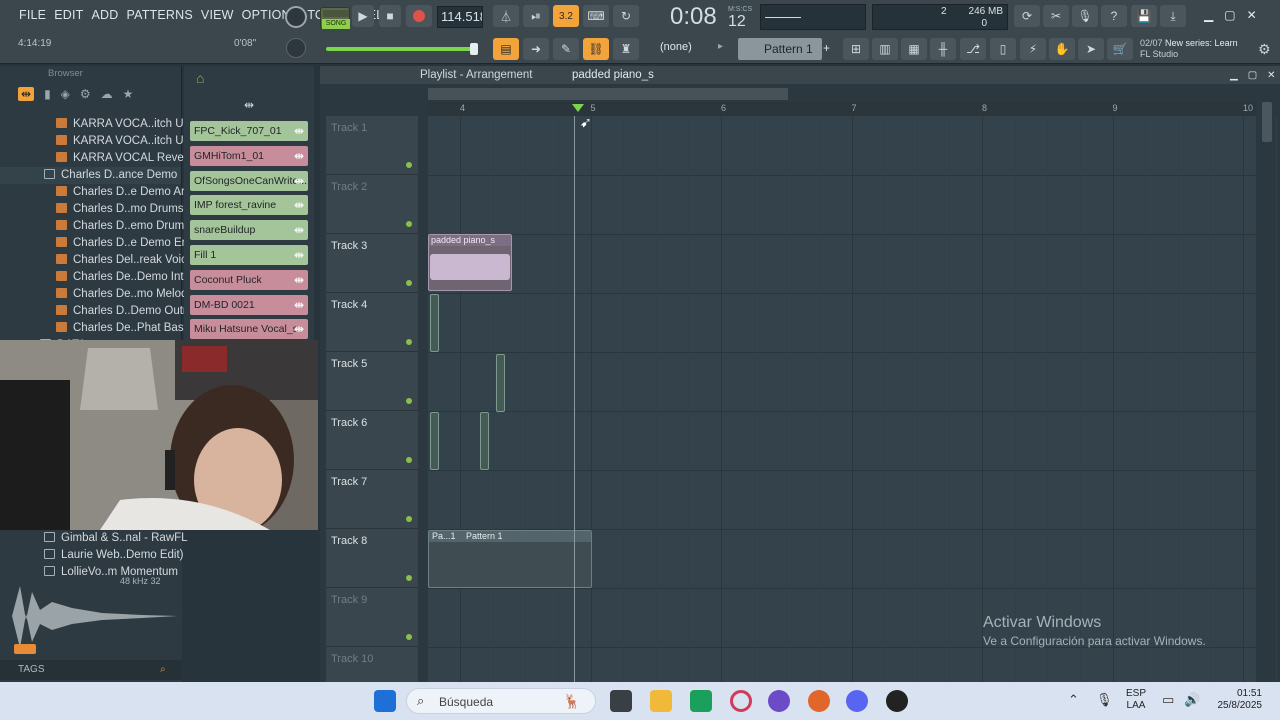 This screenshot has width=1280, height=720. I want to click on task-view-icon, so click(621, 701).